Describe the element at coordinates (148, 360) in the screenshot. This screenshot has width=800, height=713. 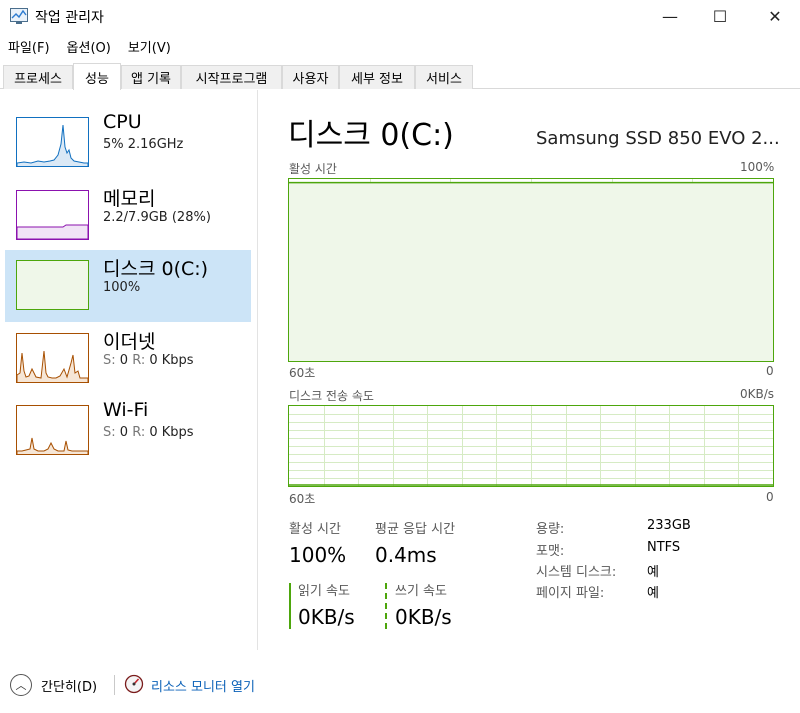
I see `ethernet-subtitle: S: 0 R: 0 Kbps` at that location.